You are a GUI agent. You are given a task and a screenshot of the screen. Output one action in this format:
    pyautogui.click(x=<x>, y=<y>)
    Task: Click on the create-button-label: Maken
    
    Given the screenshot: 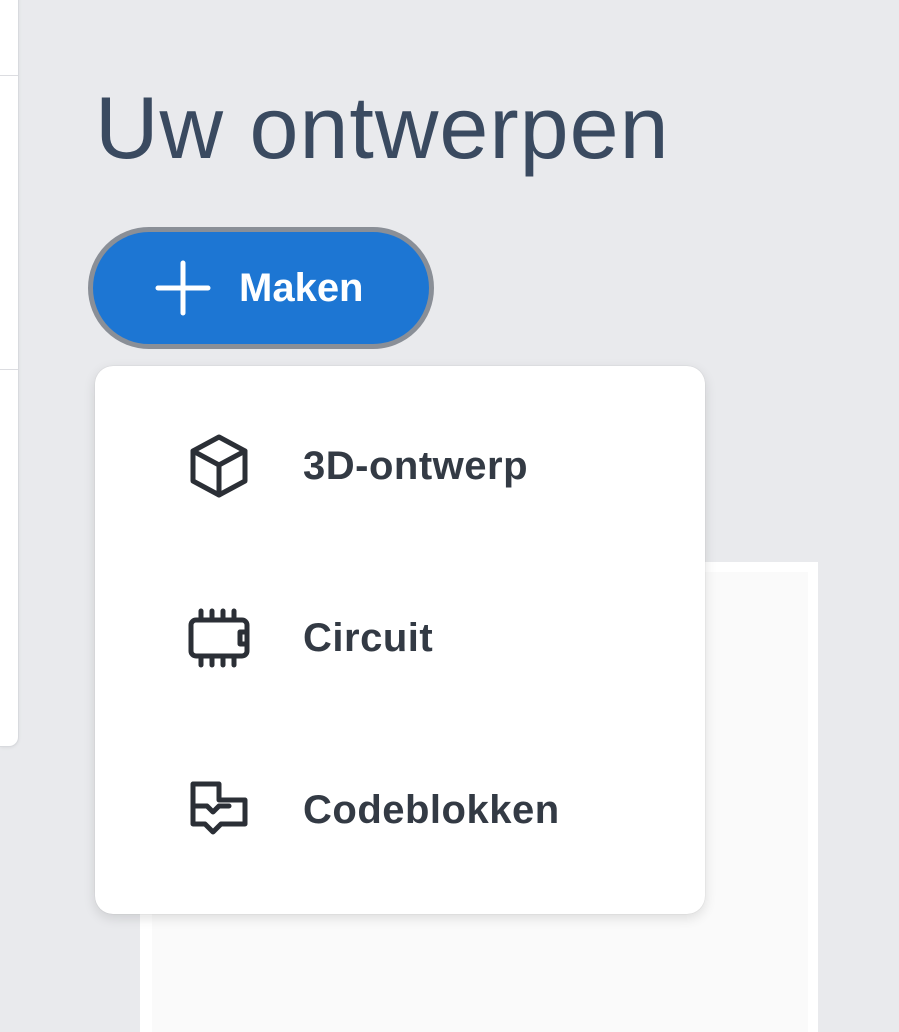 What is the action you would take?
    pyautogui.click(x=301, y=287)
    